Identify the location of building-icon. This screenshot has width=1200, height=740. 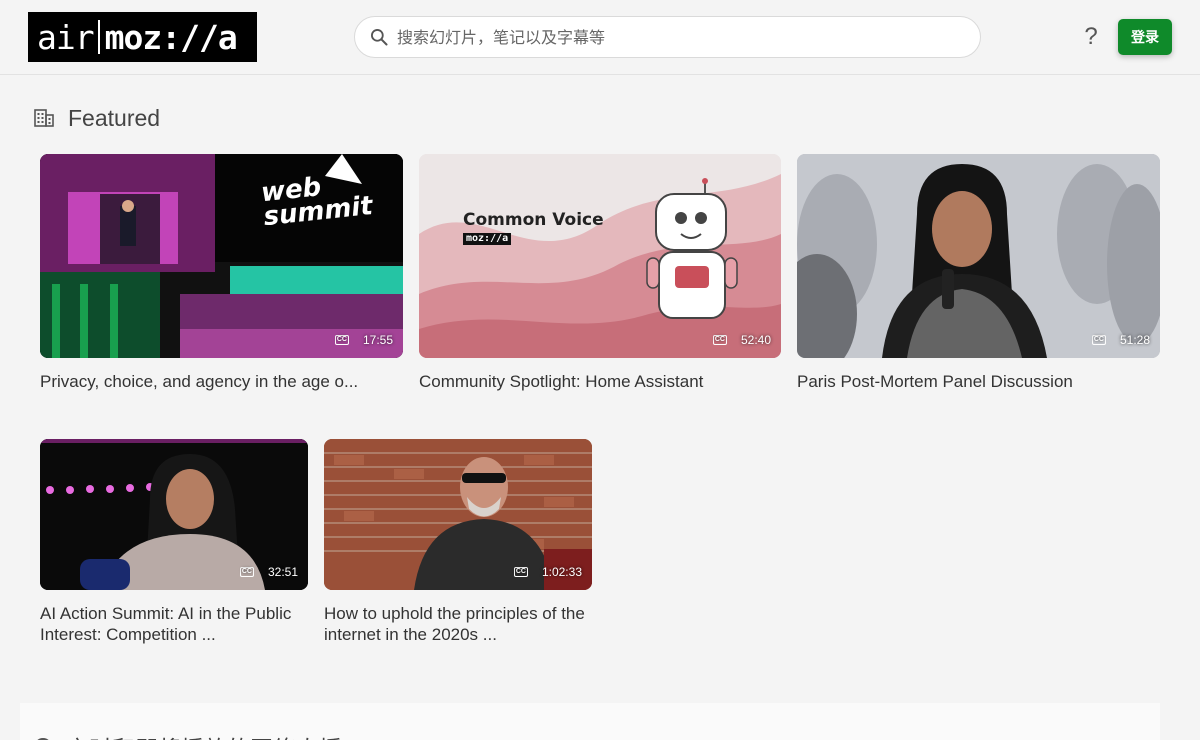
(44, 118).